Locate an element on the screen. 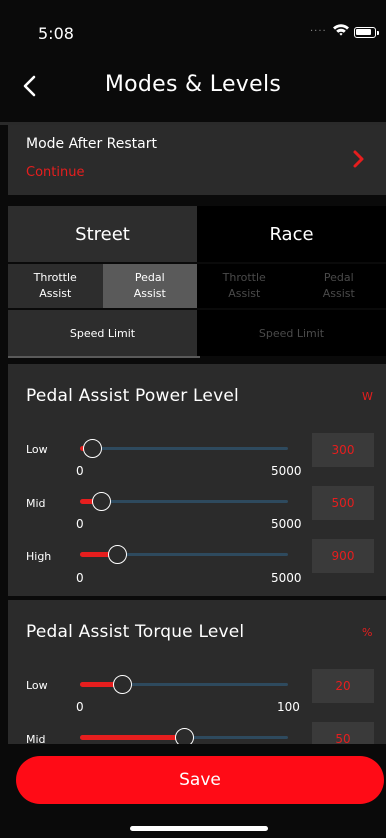  power-unit: W is located at coordinates (367, 396).